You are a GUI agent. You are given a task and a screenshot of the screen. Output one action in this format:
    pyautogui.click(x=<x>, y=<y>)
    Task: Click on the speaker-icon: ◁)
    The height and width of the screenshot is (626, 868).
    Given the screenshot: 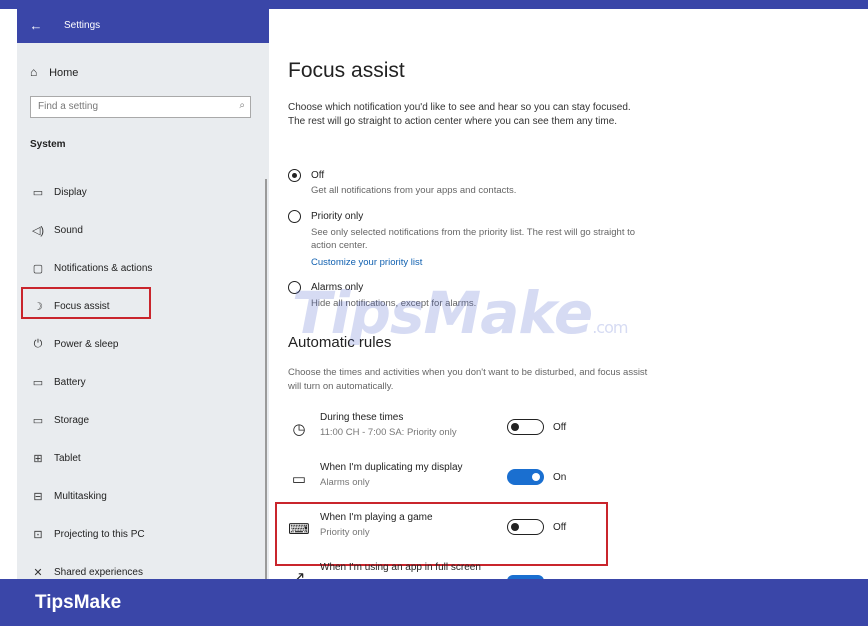 What is the action you would take?
    pyautogui.click(x=38, y=231)
    